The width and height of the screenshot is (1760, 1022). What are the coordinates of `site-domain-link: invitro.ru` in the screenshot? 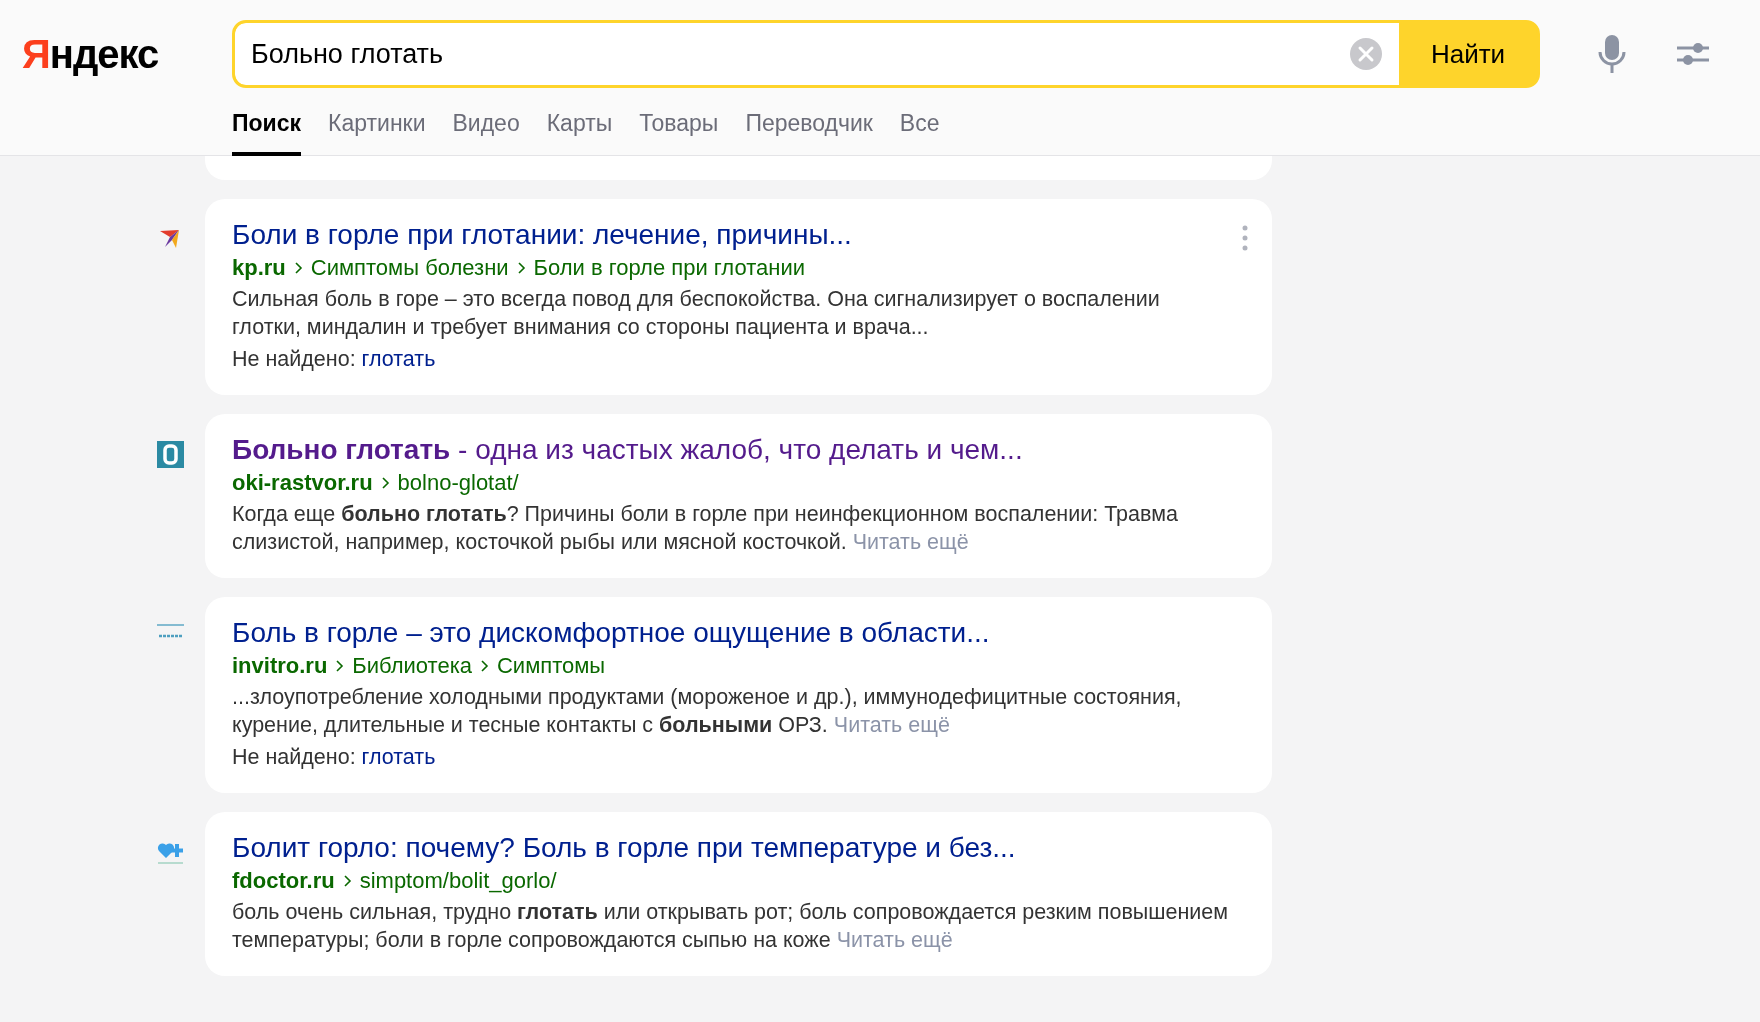 It's located at (280, 666).